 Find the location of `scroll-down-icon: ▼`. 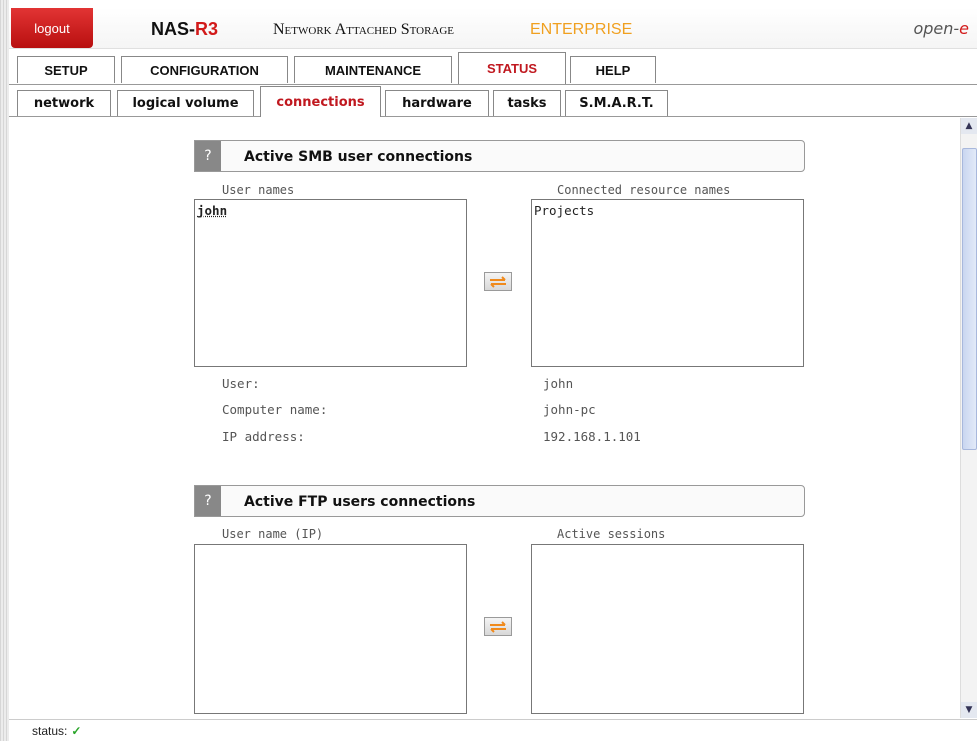

scroll-down-icon: ▼ is located at coordinates (969, 710).